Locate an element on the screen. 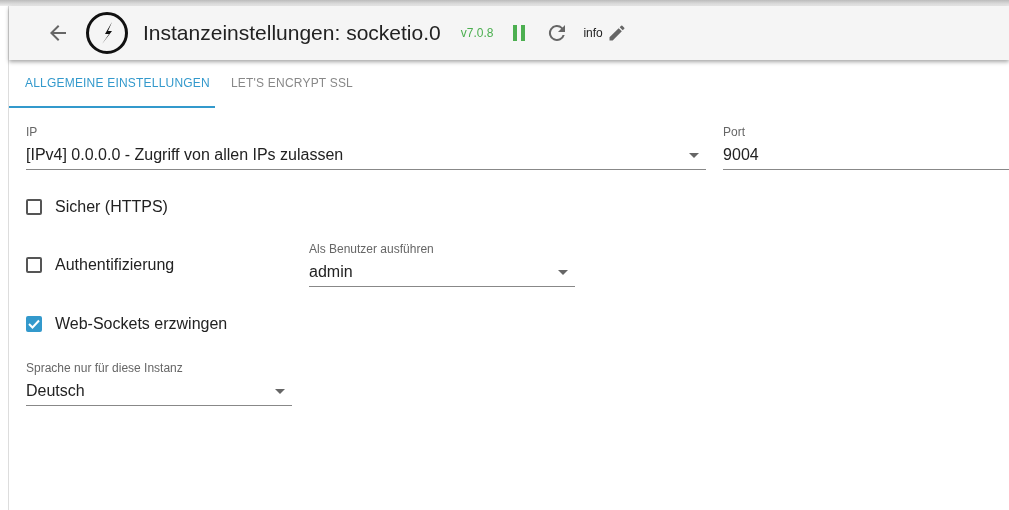 The width and height of the screenshot is (1009, 510). tab: LET'S ENCRYPT SSL is located at coordinates (292, 84).